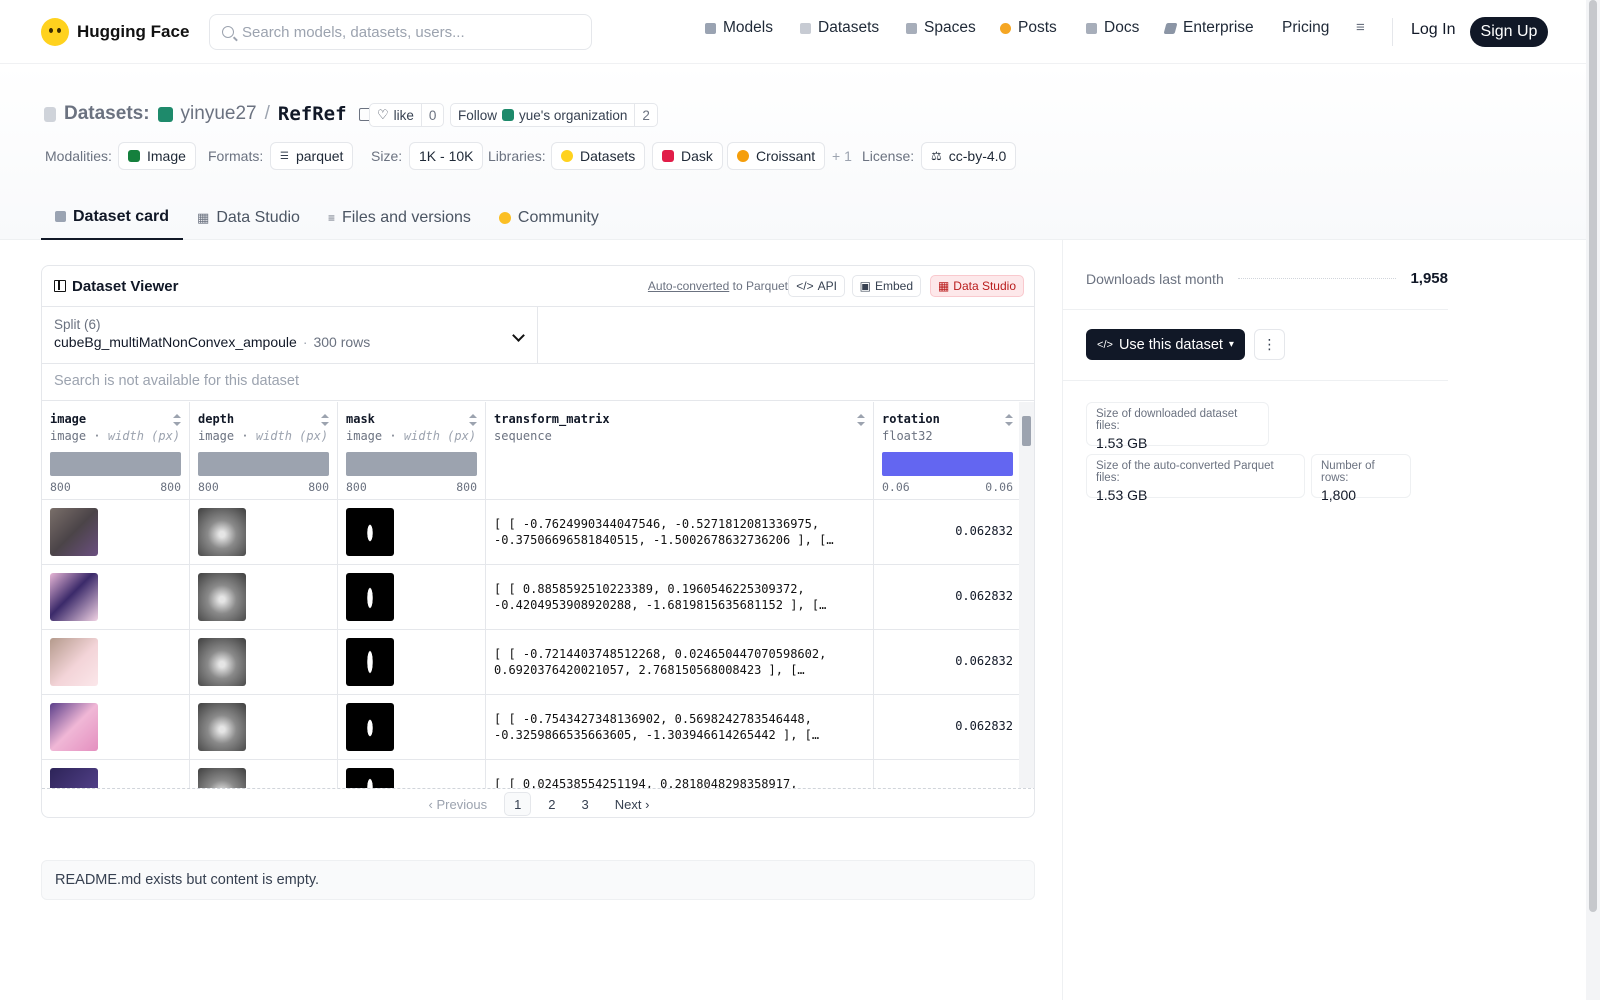 Image resolution: width=1600 pixels, height=1000 pixels. Describe the element at coordinates (839, 28) in the screenshot. I see `nav-datasets: Datasets` at that location.